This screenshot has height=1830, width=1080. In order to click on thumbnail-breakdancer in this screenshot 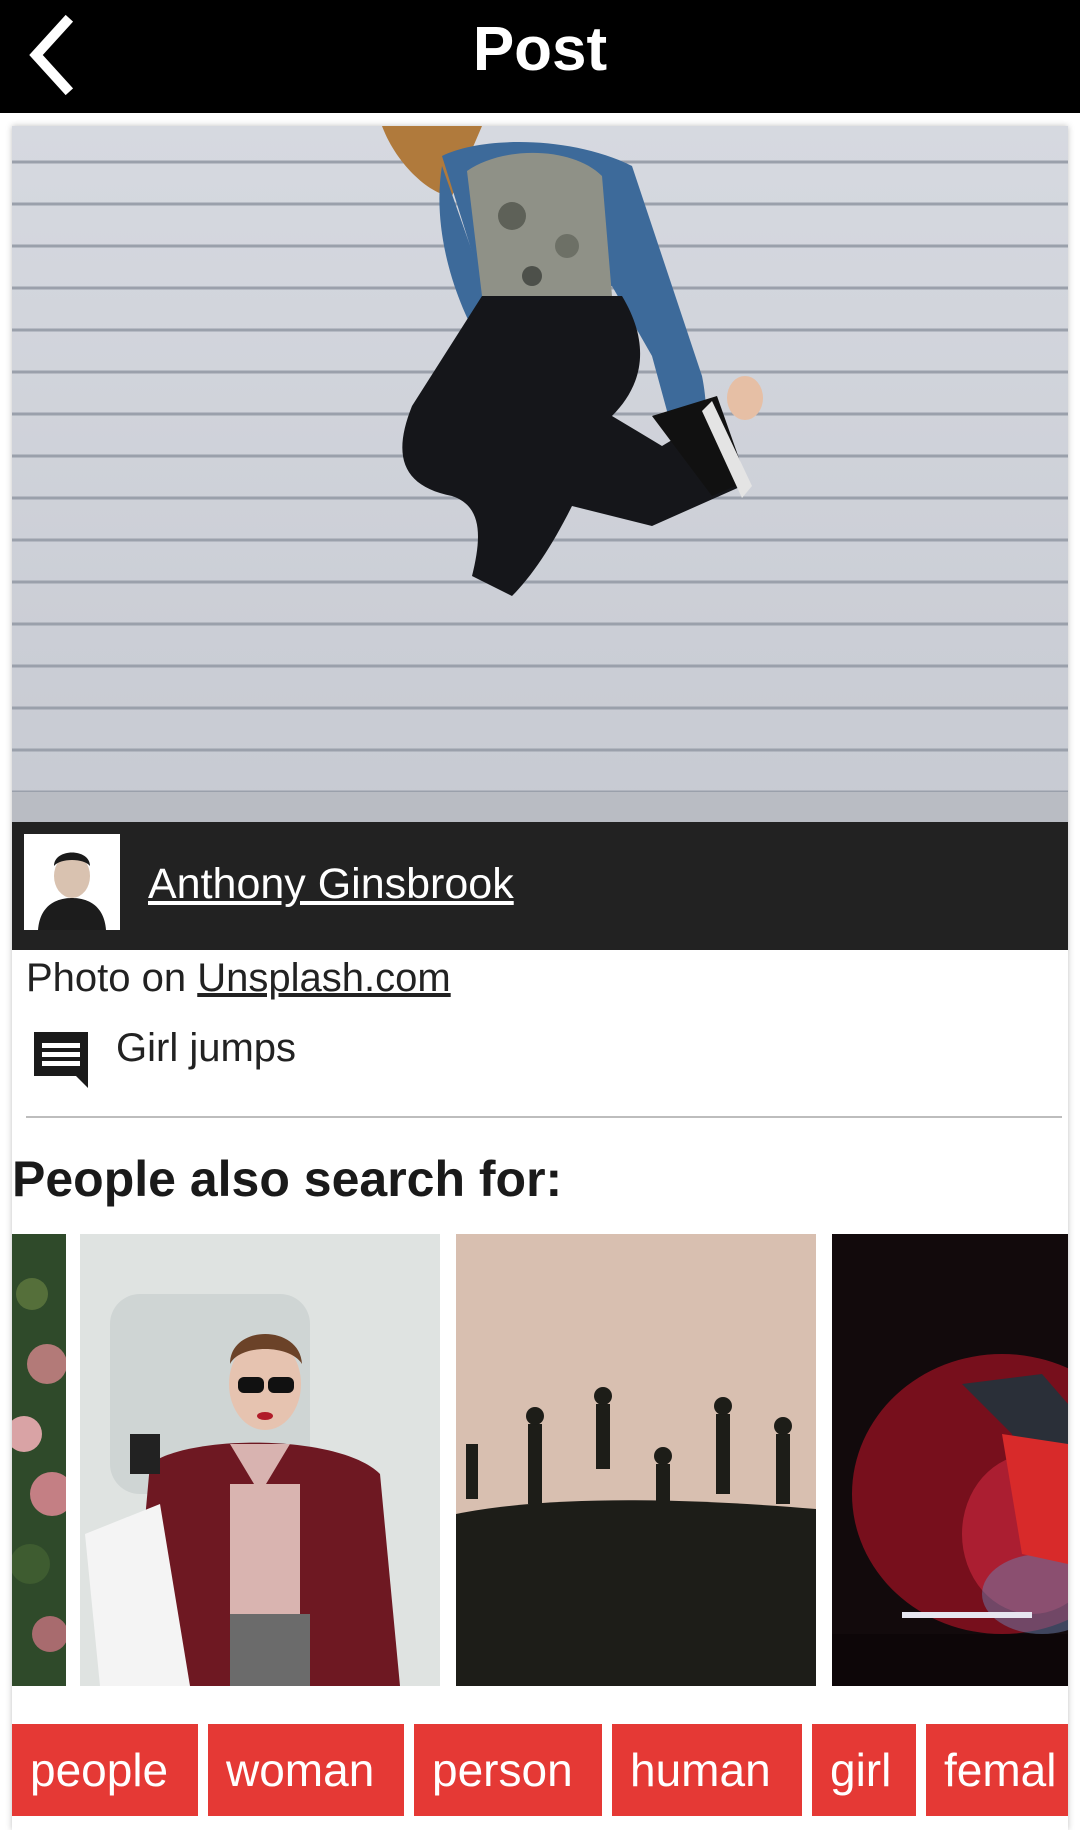, I will do `click(950, 1460)`.